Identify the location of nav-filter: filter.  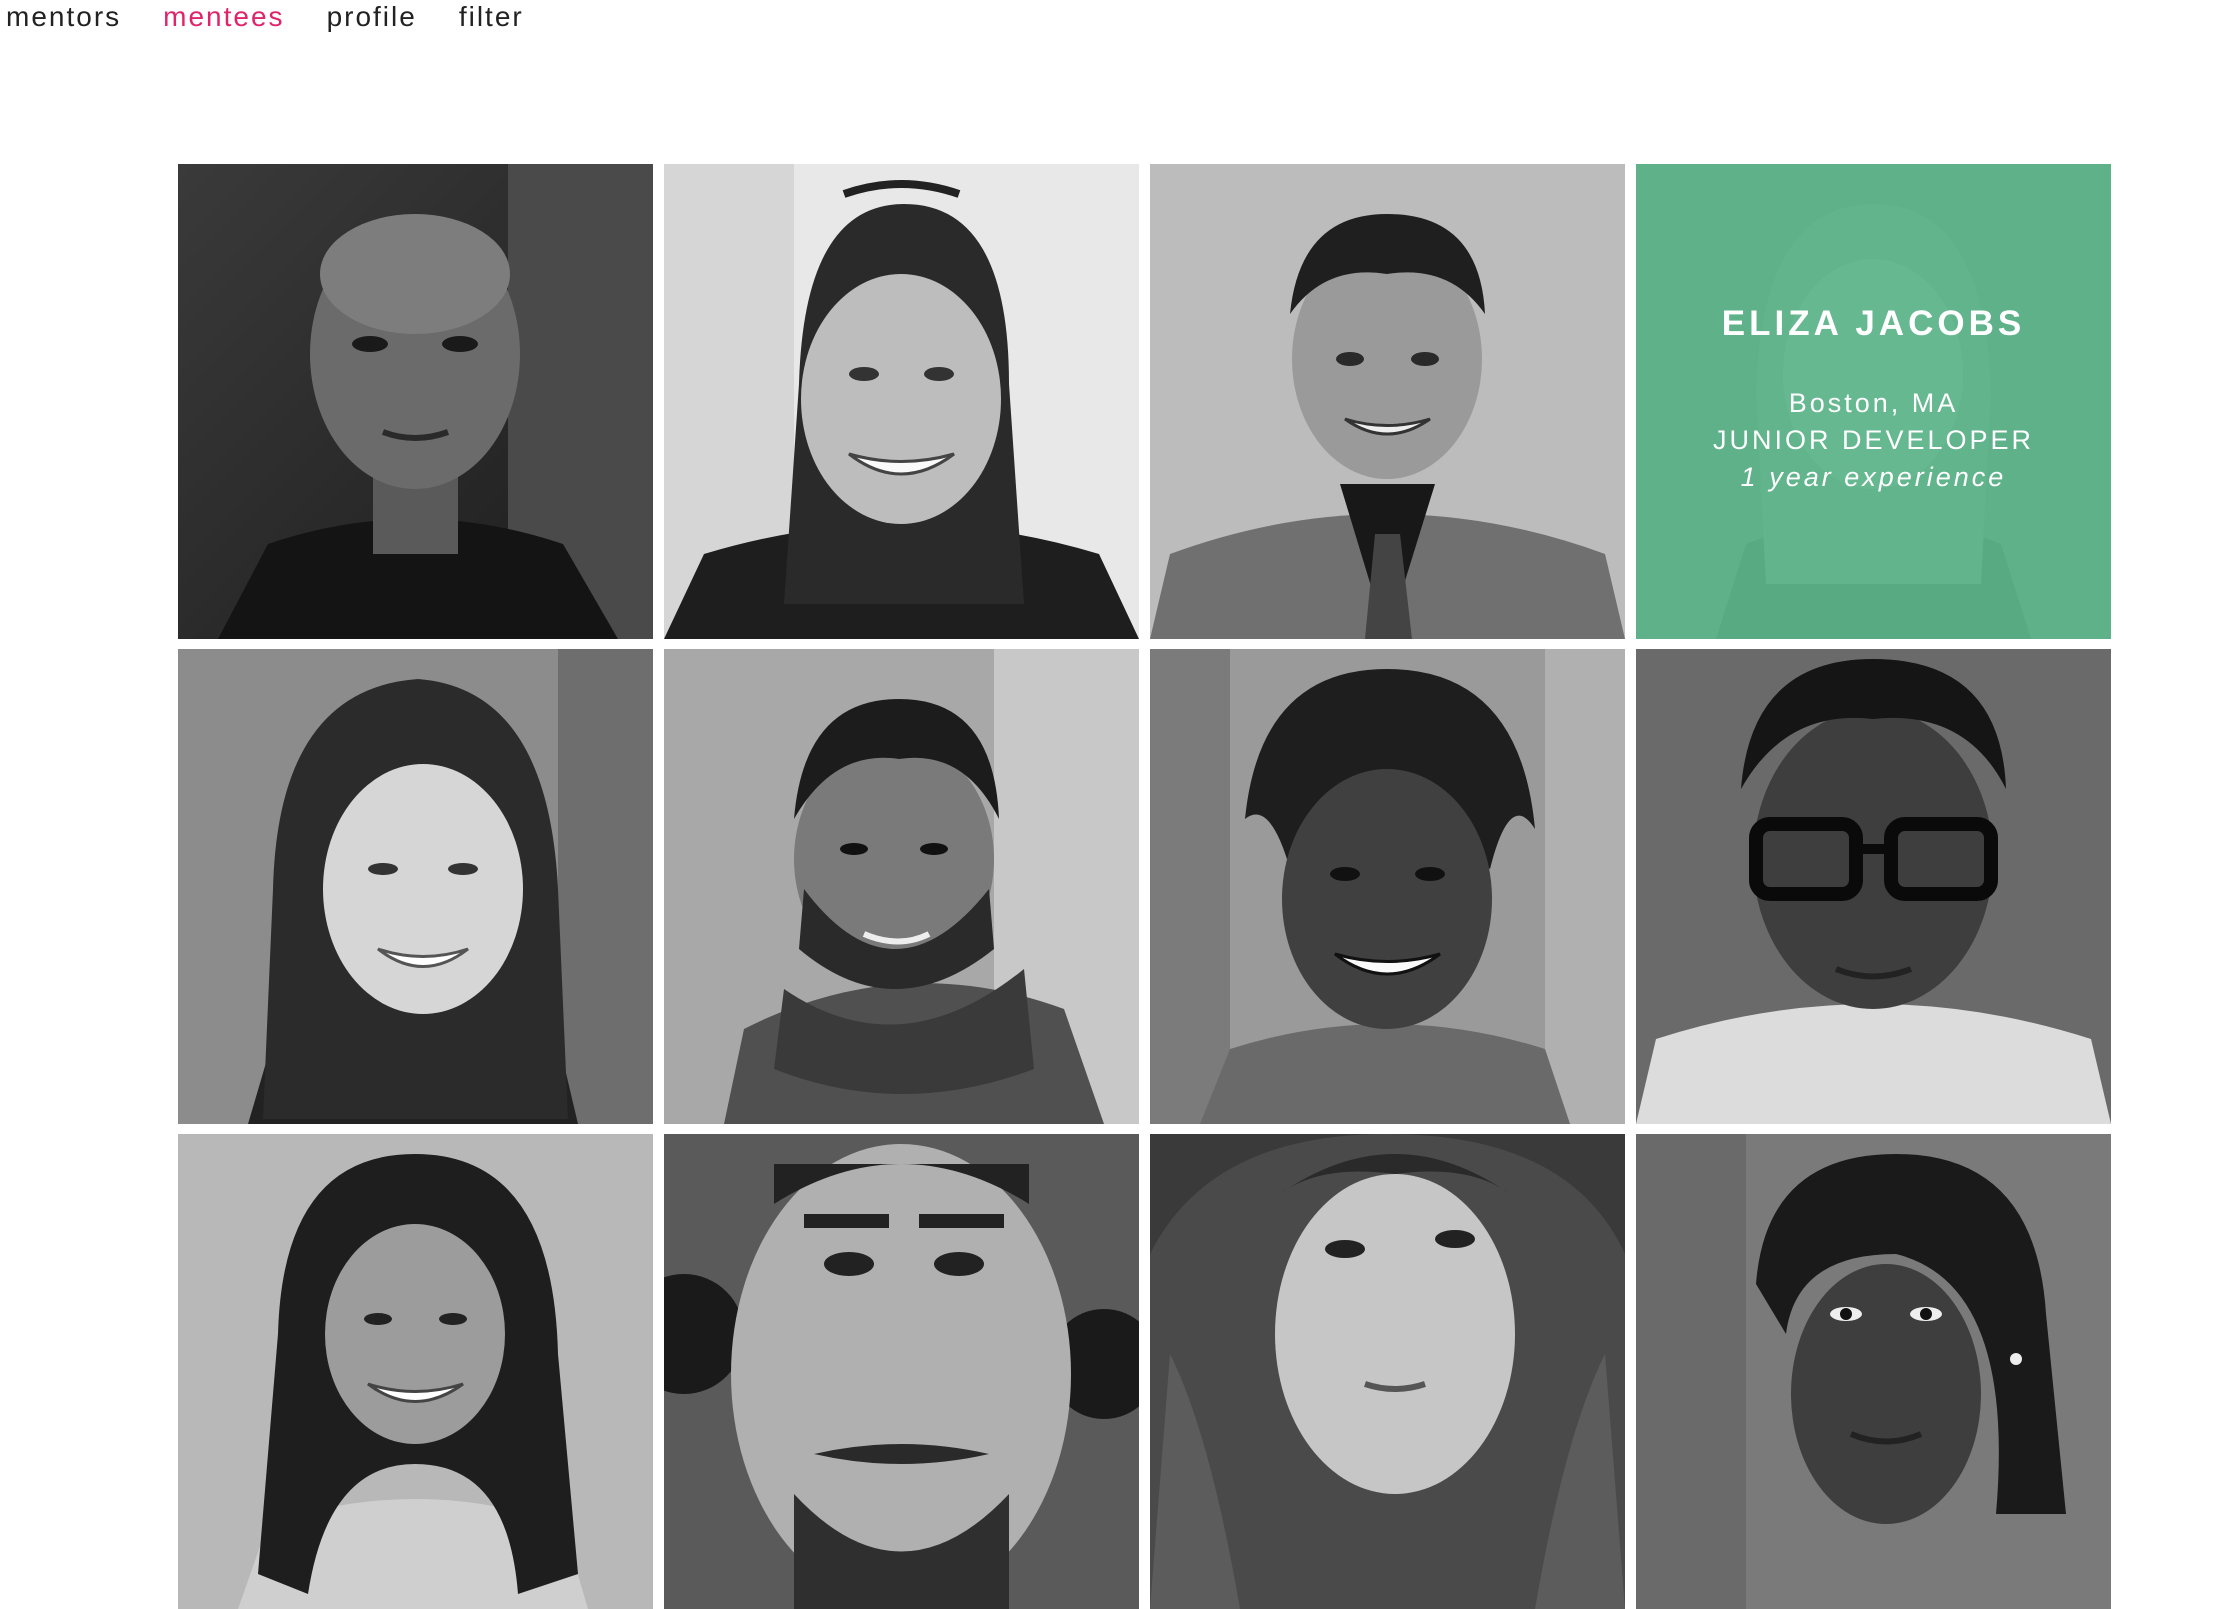
(491, 17).